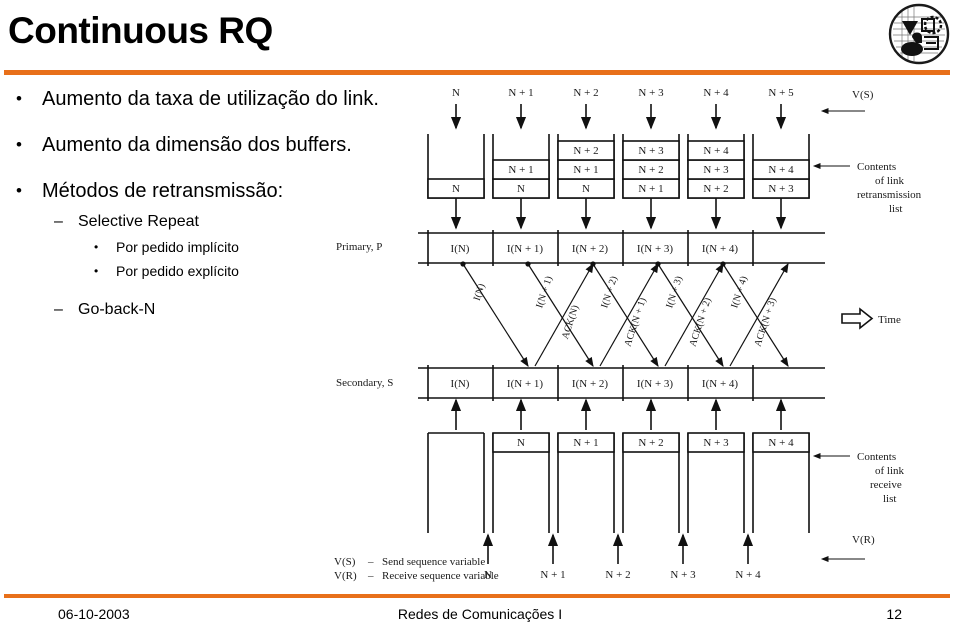  What do you see at coordinates (359, 247) in the screenshot?
I see `primary-label: Primary, P` at bounding box center [359, 247].